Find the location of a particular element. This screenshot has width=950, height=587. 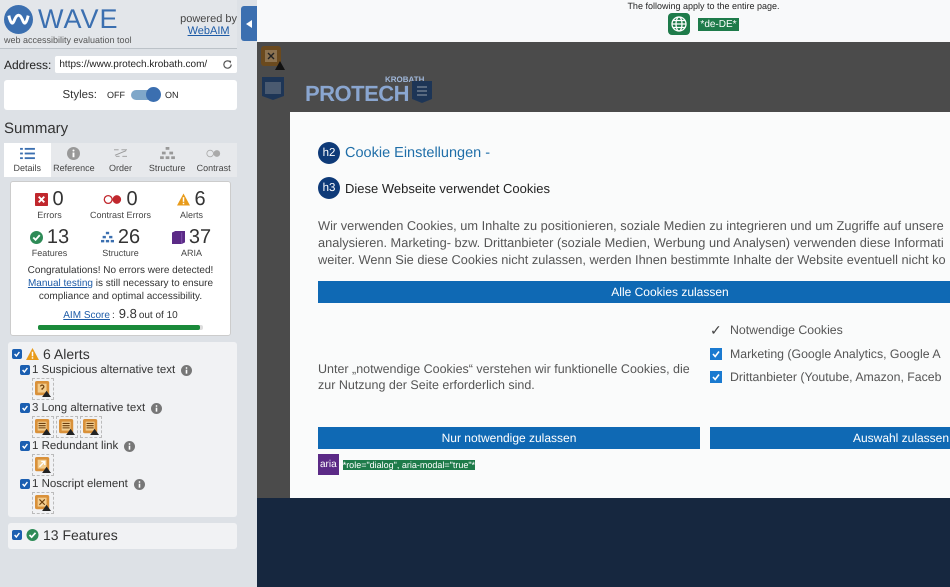

noscript-icon is located at coordinates (43, 503).